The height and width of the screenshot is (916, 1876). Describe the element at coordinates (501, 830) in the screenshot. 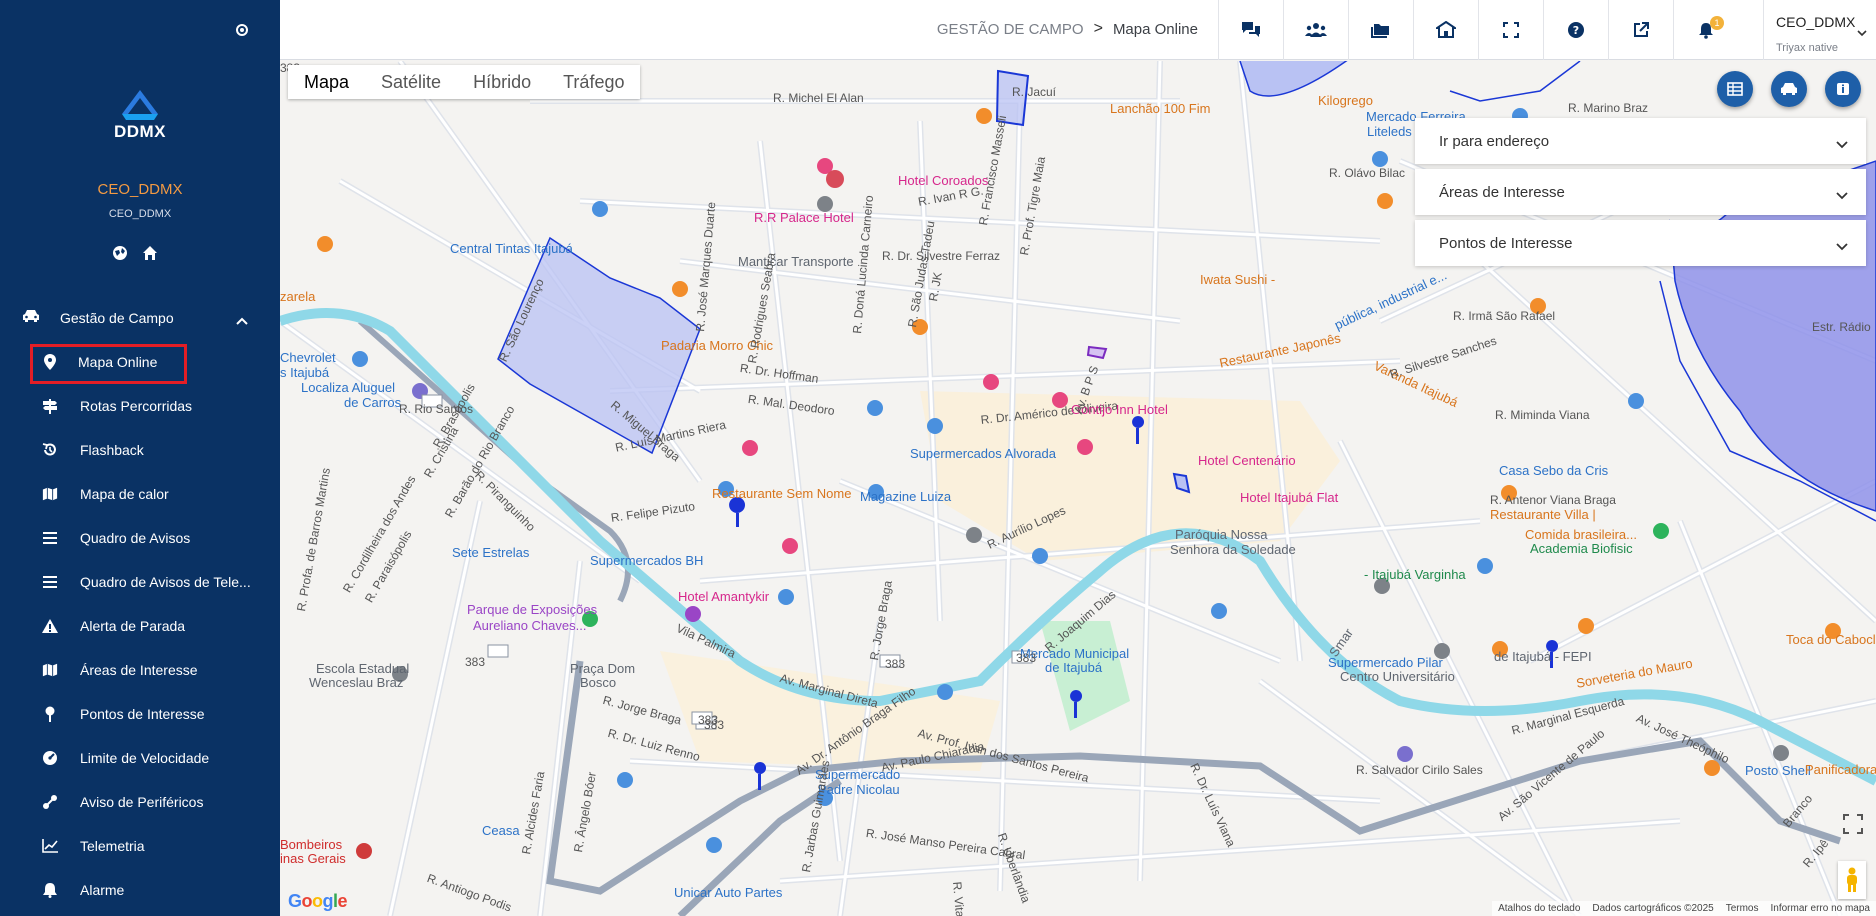

I see `poi-label: Ceasa` at that location.